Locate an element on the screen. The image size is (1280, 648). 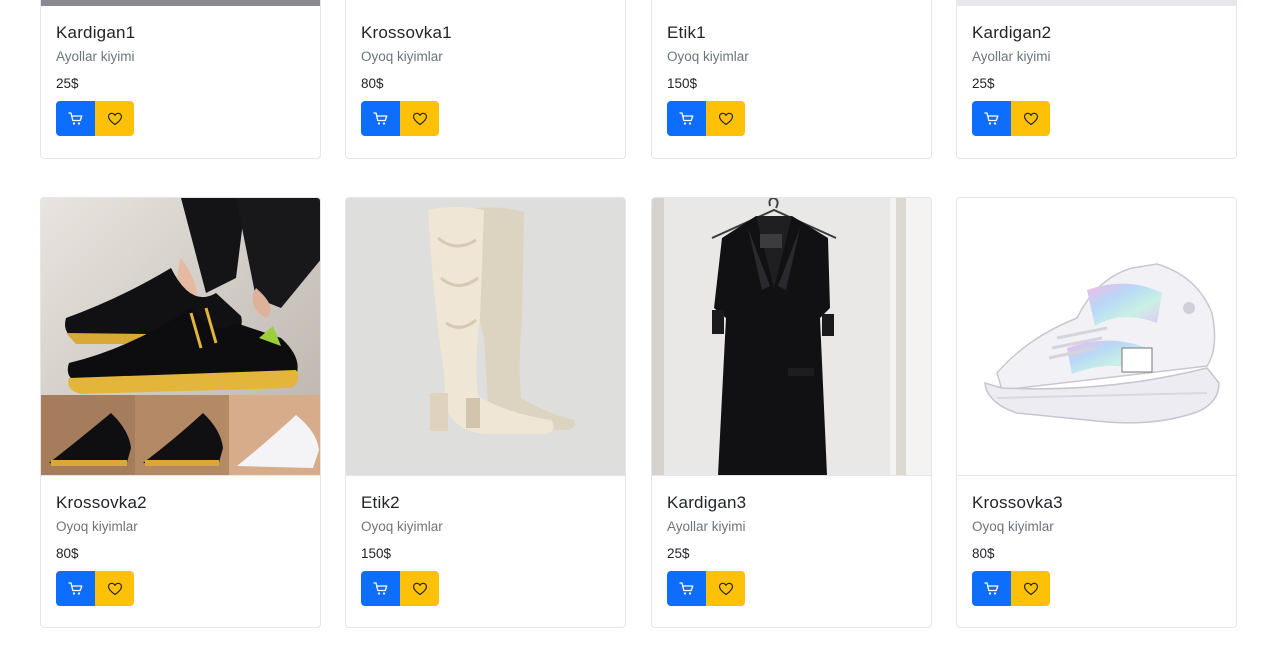
product-card-krossovka3: Krossovka3 Oyoq kiyimlar 80$ is located at coordinates (1096, 412).